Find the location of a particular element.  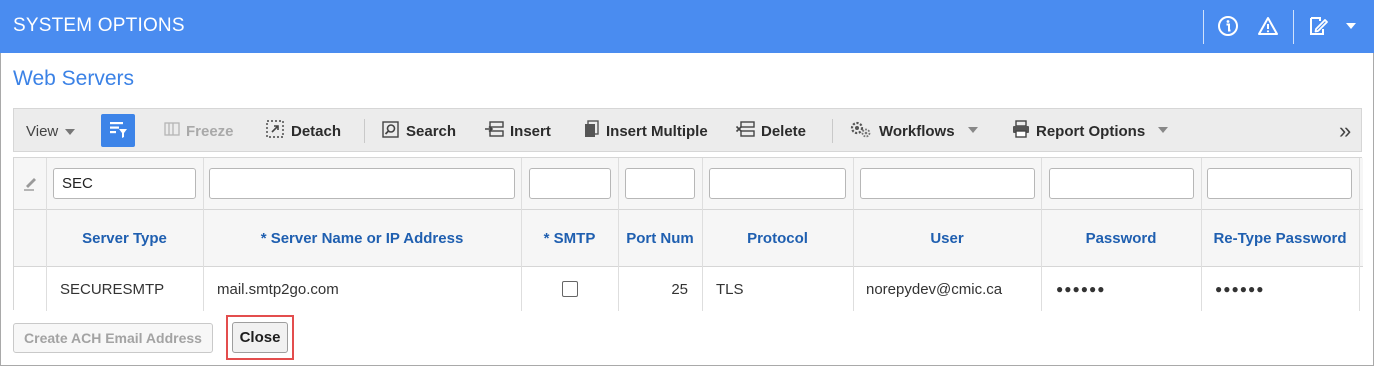

search-button: Search is located at coordinates (418, 131).